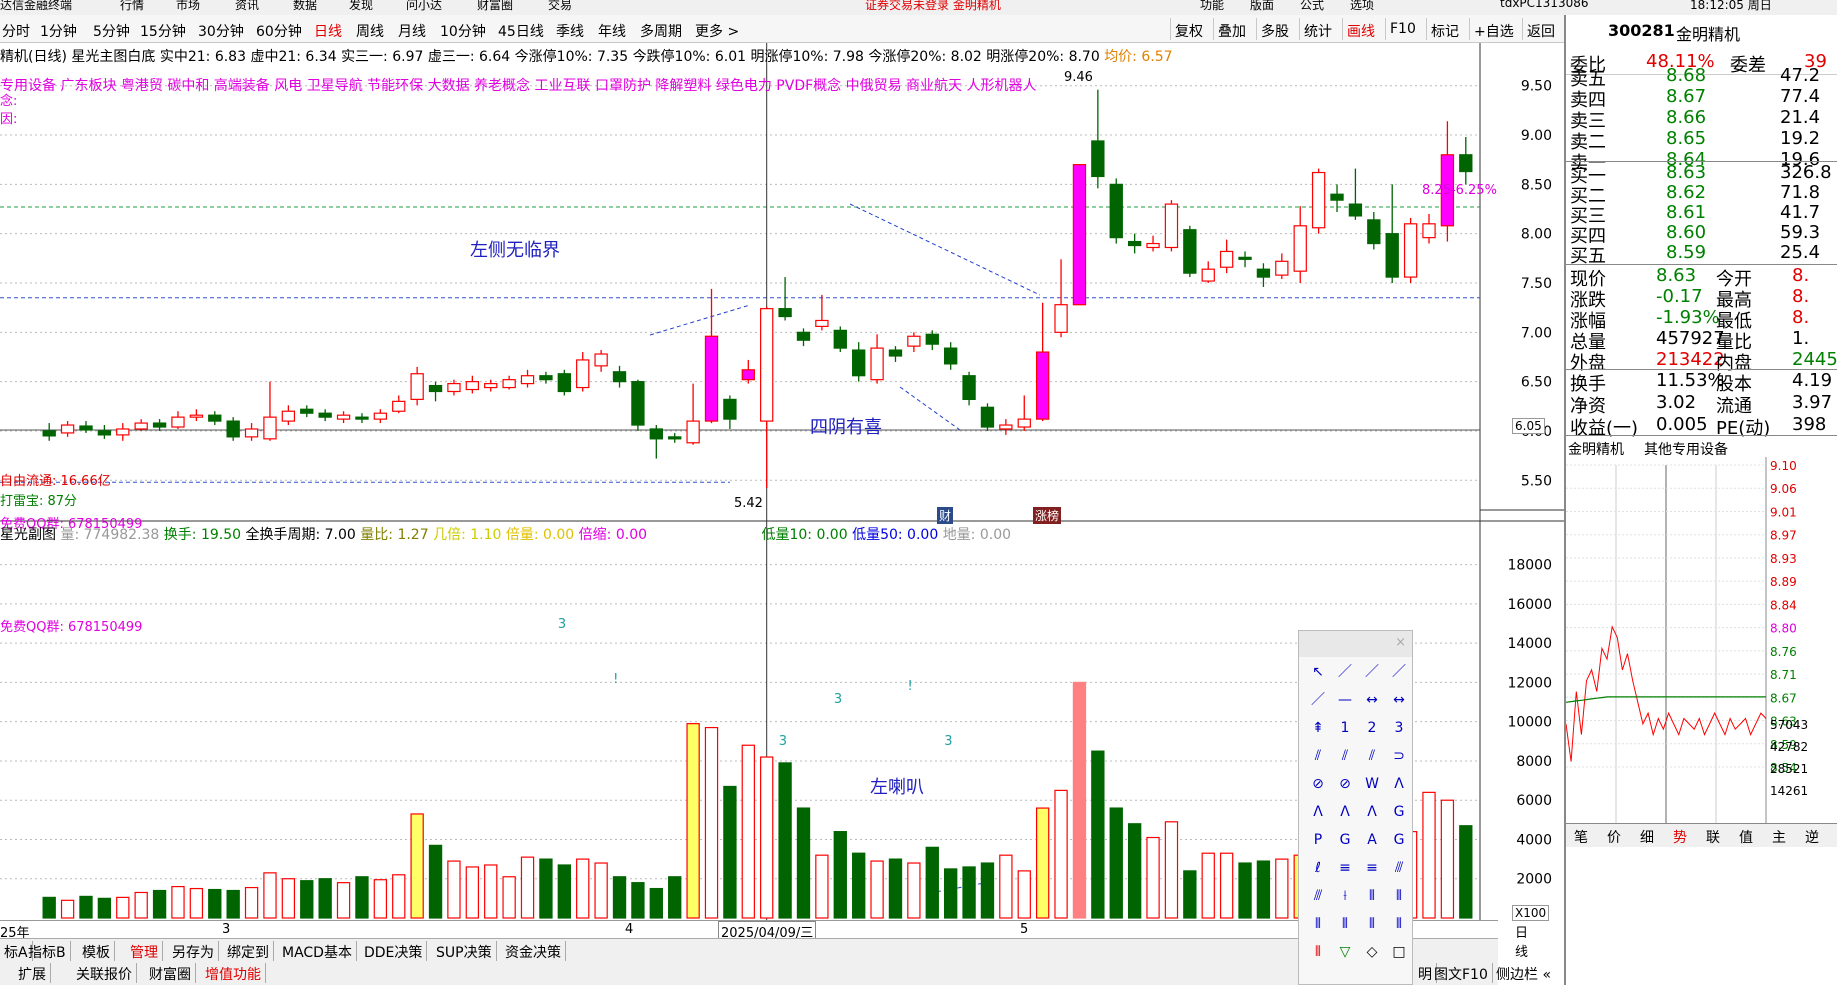 The width and height of the screenshot is (1837, 985). I want to click on draw-tool-icon-40: ⦀, so click(1318, 952).